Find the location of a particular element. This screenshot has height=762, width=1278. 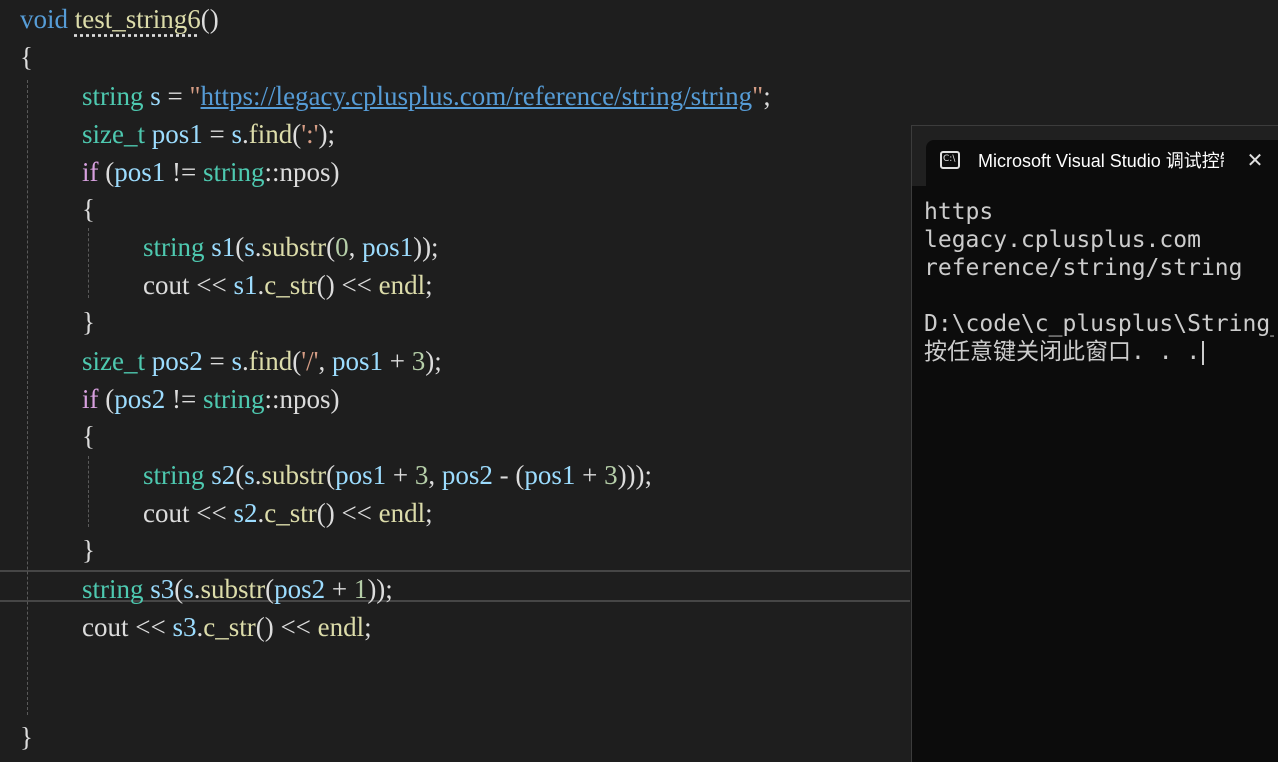

code-token: 0 is located at coordinates (342, 247).